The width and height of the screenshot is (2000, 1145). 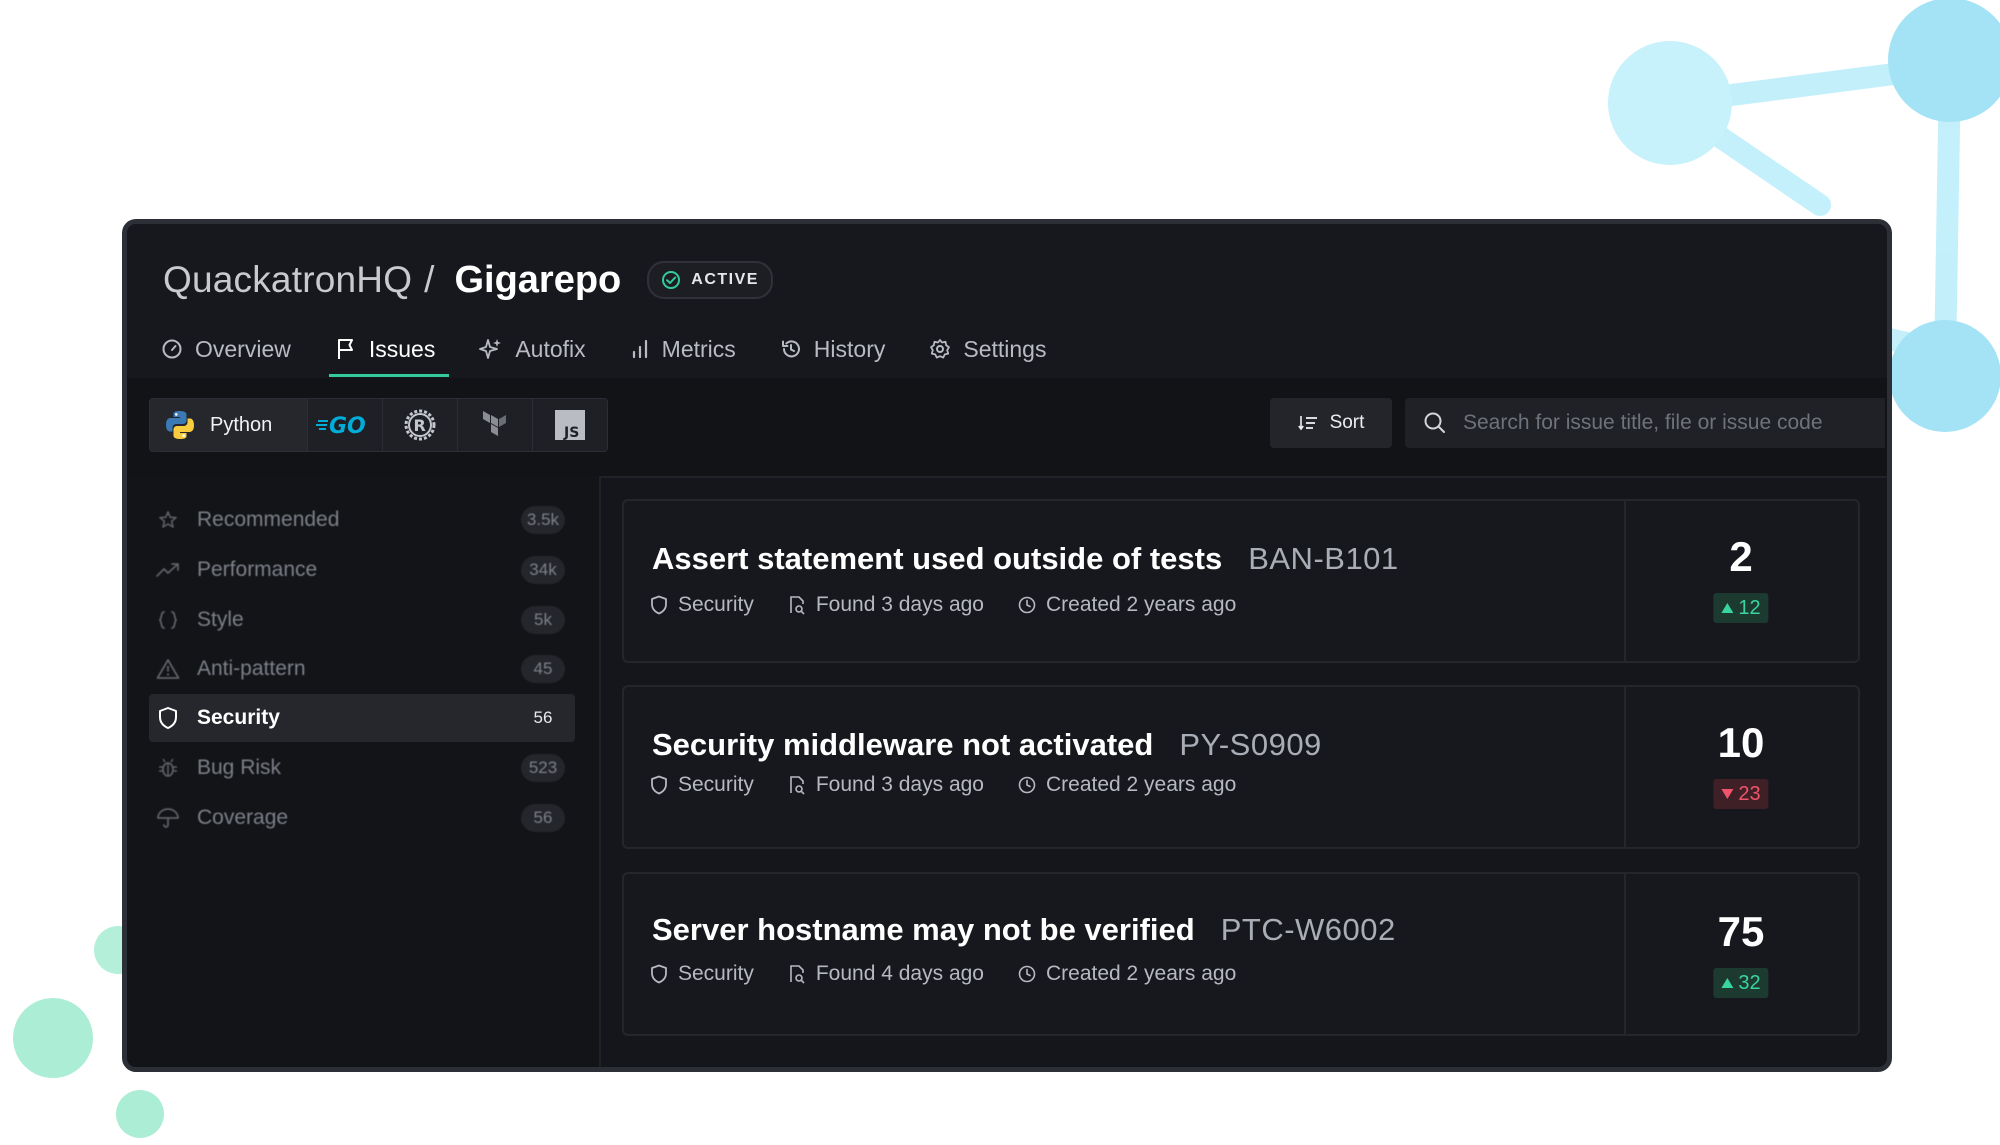 I want to click on sort-label: Sort, so click(x=1347, y=422).